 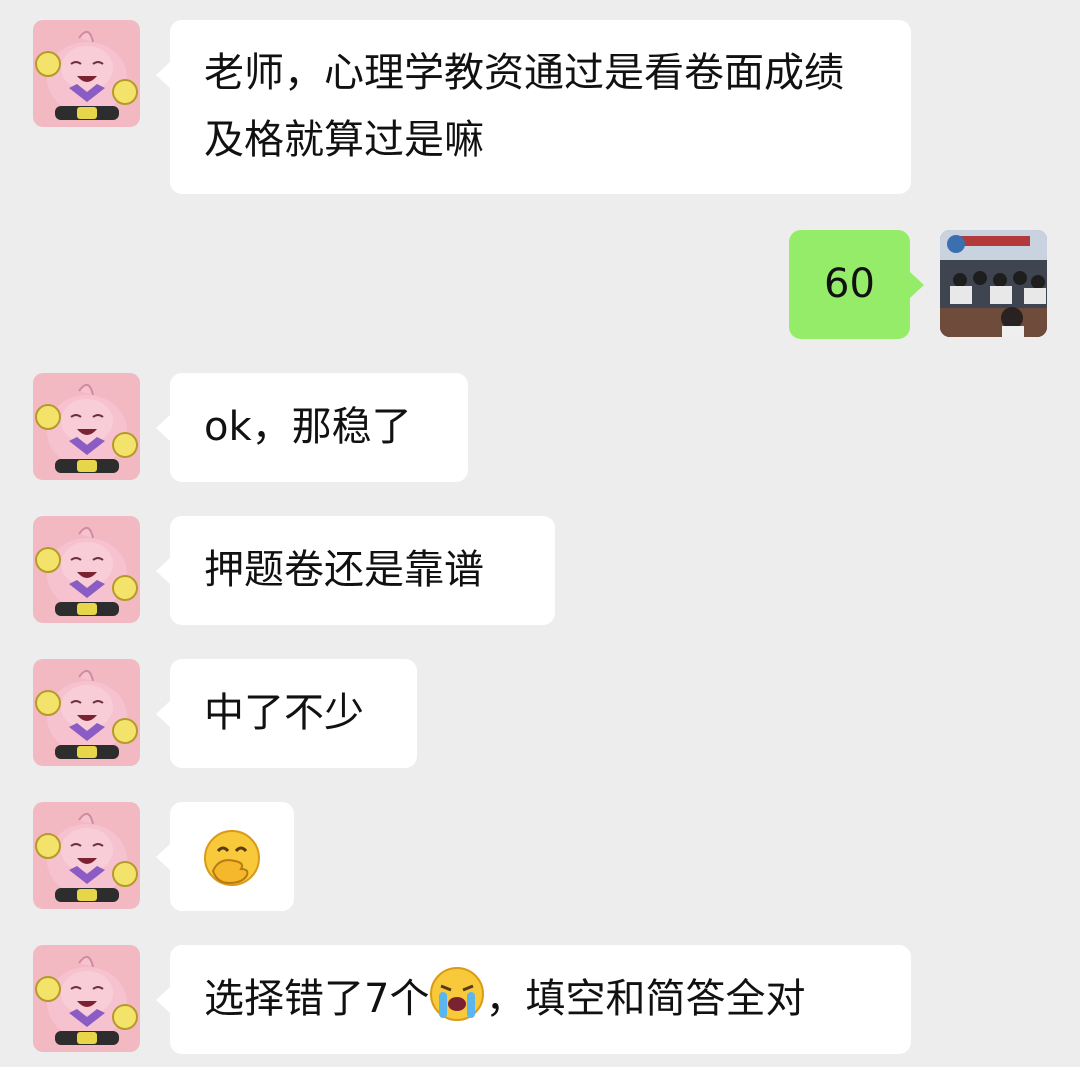 I want to click on outgoing-message-bubble: 60, so click(x=856, y=284).